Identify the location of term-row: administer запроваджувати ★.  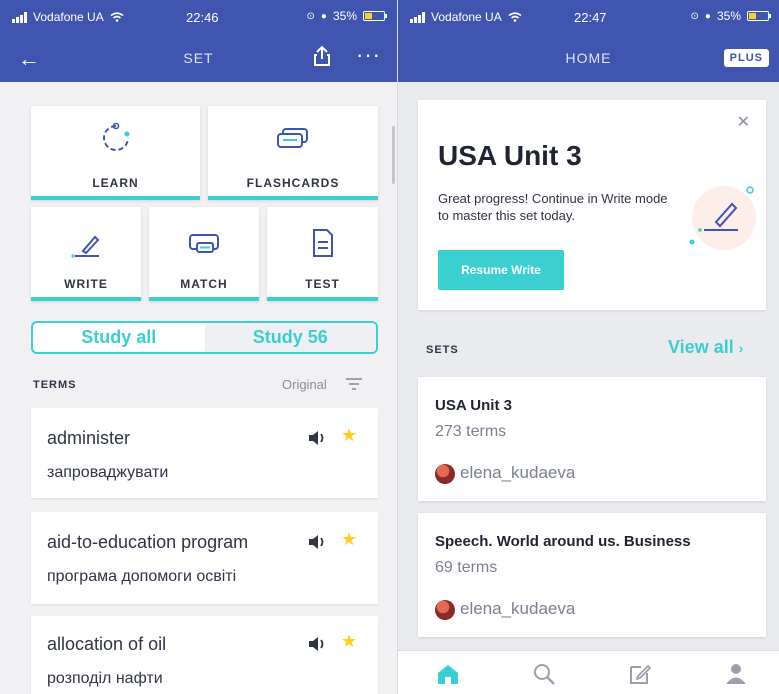
(204, 453).